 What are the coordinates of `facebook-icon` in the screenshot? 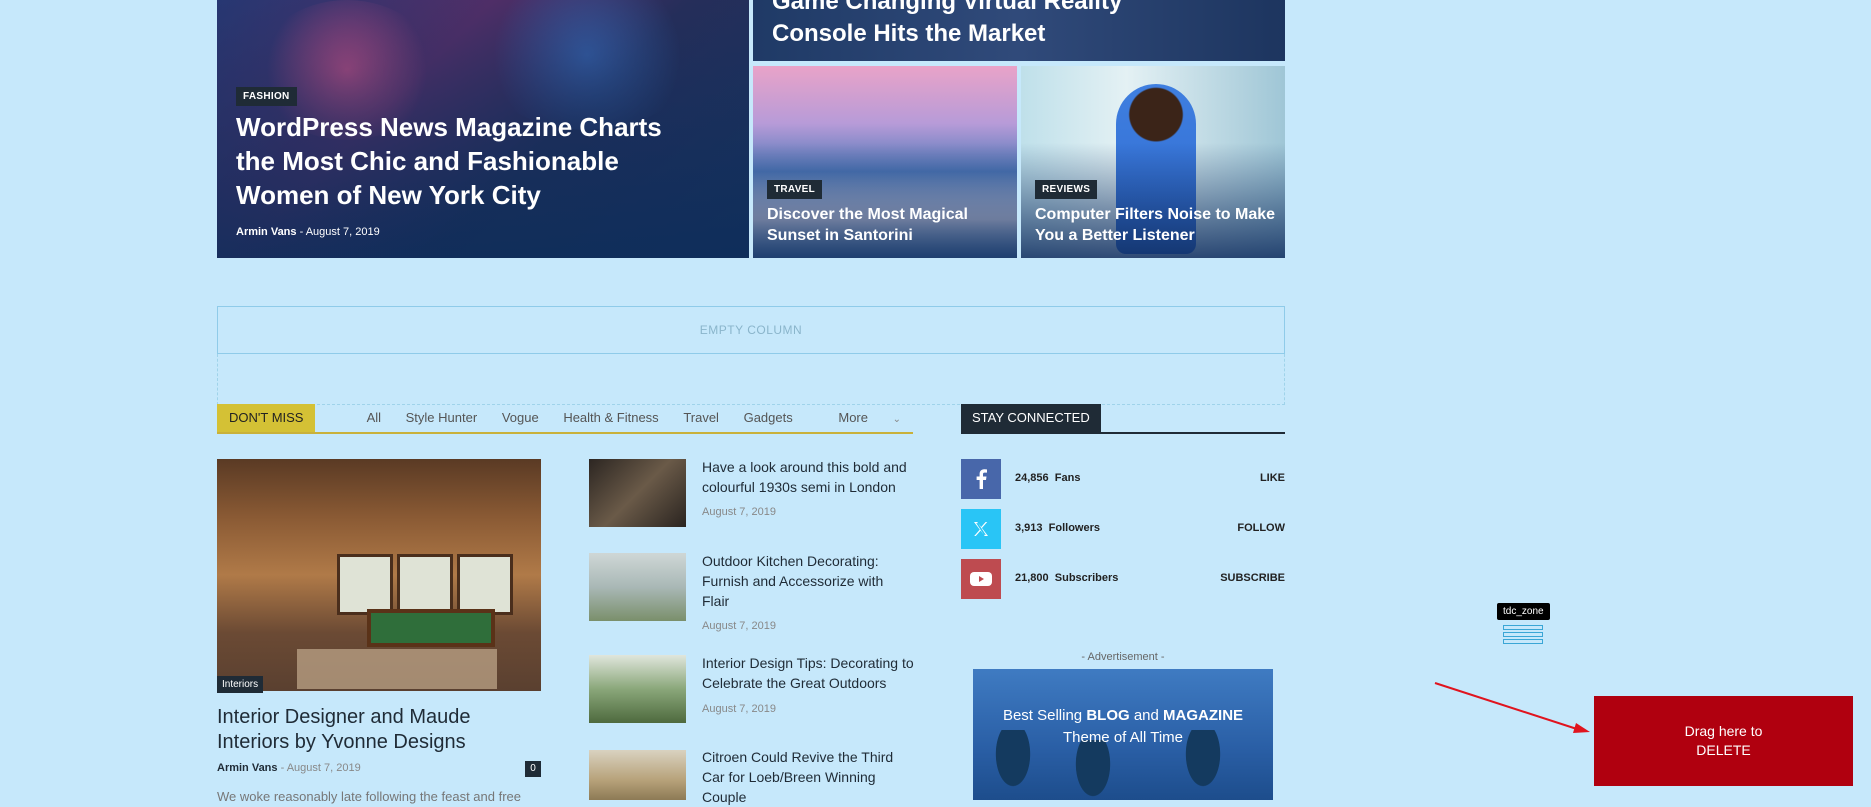 It's located at (981, 479).